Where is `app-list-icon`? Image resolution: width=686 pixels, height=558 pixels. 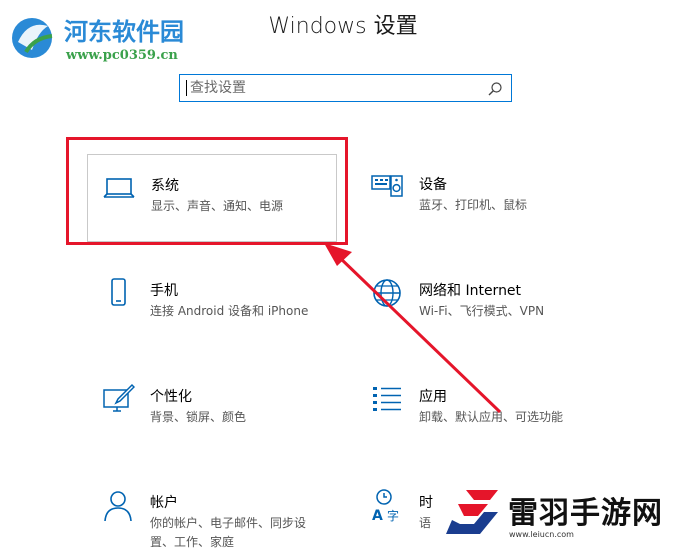
app-list-icon is located at coordinates (387, 399).